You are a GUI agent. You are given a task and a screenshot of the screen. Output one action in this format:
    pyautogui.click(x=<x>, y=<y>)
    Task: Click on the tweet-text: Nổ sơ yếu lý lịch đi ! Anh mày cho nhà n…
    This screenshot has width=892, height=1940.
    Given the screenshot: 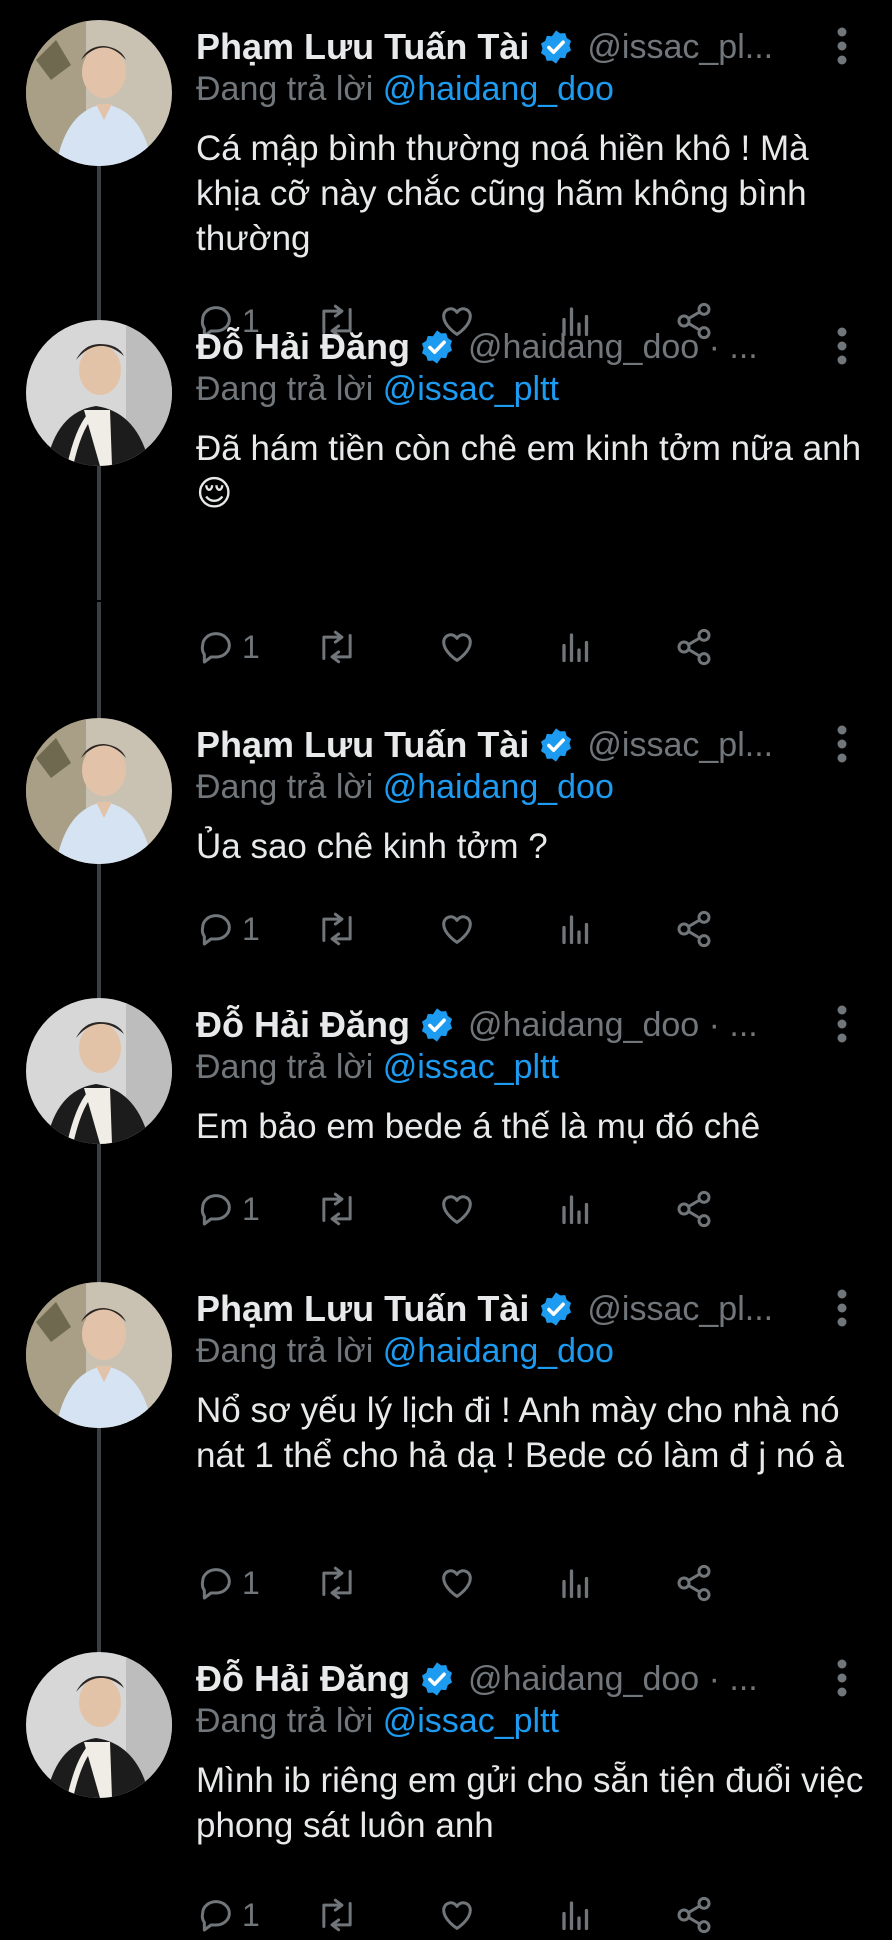 What is the action you would take?
    pyautogui.click(x=520, y=1433)
    